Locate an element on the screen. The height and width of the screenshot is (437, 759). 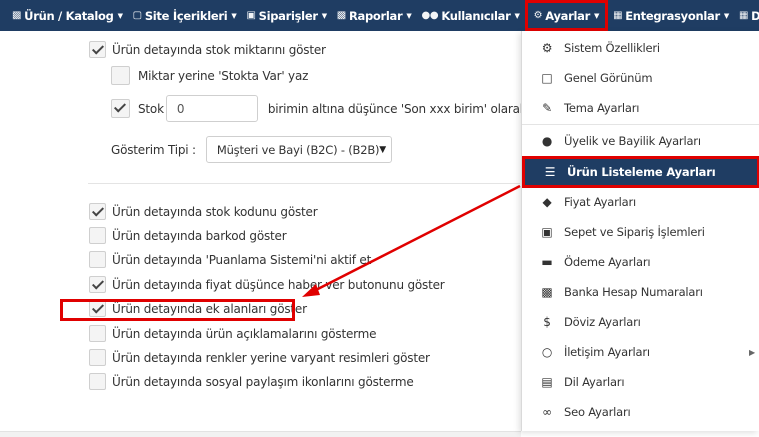
card-icon: ▬ is located at coordinates (547, 262).